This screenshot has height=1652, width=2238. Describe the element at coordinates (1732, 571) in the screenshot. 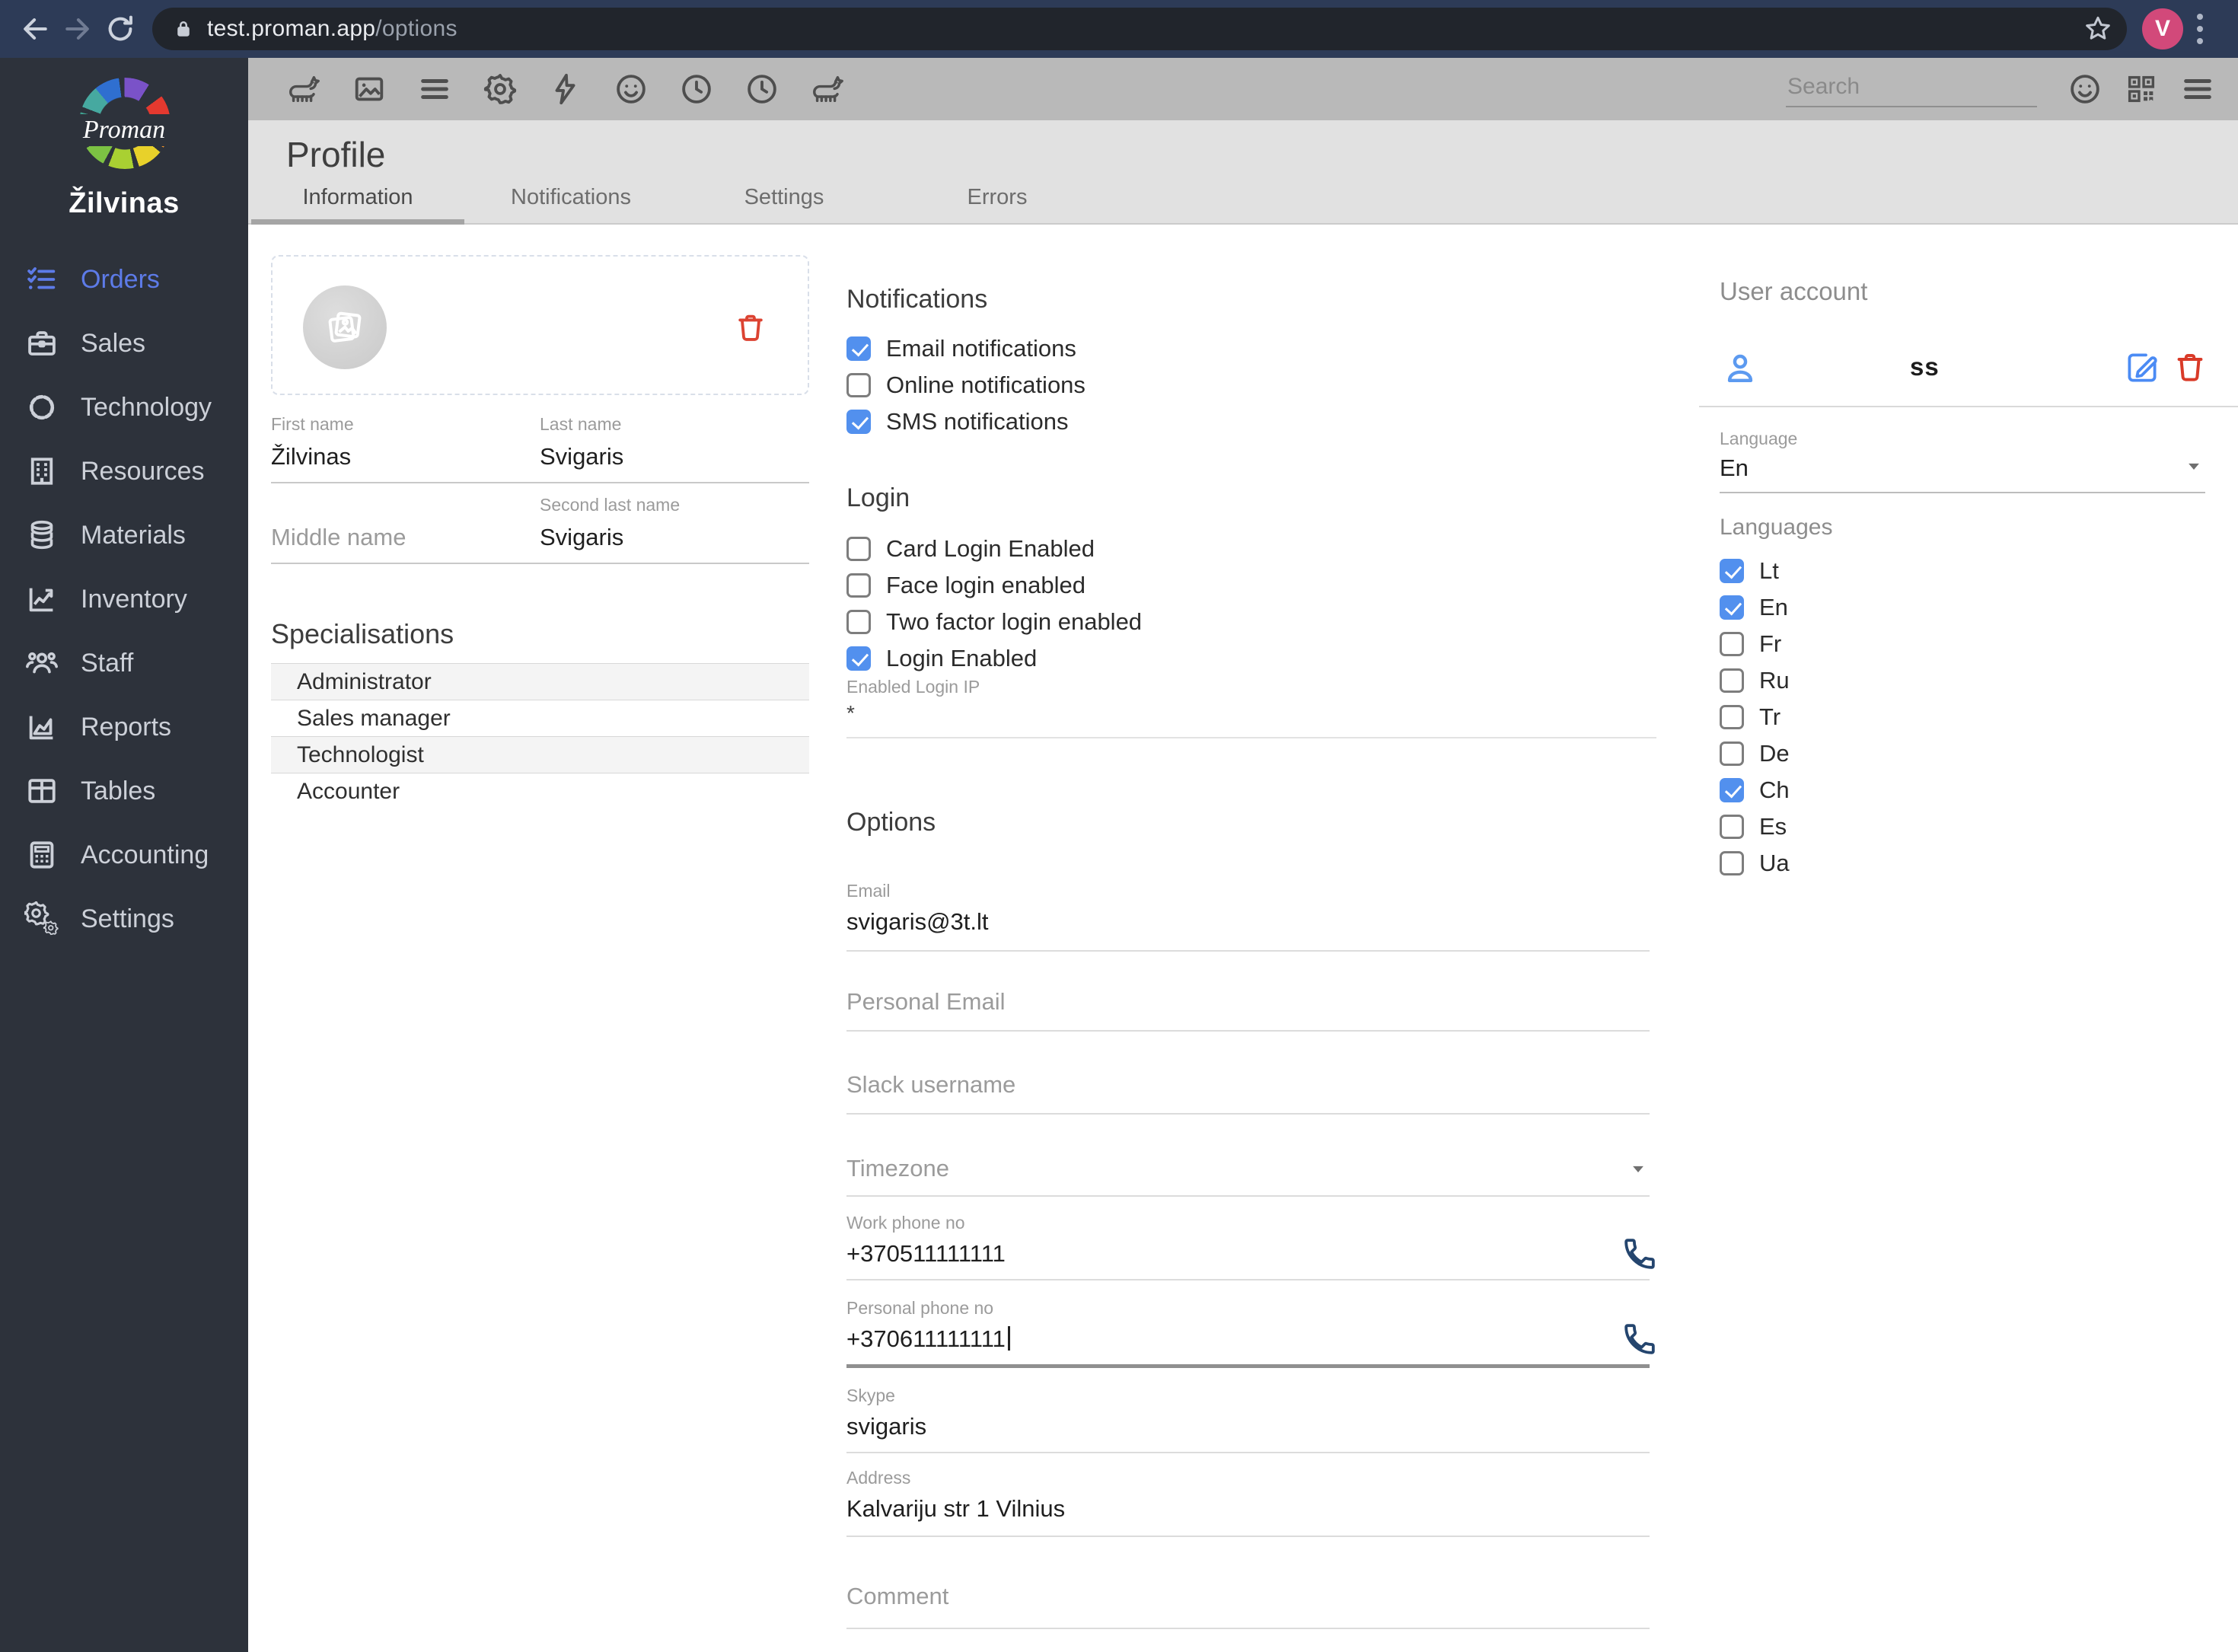

I see `lt-checkbox` at that location.